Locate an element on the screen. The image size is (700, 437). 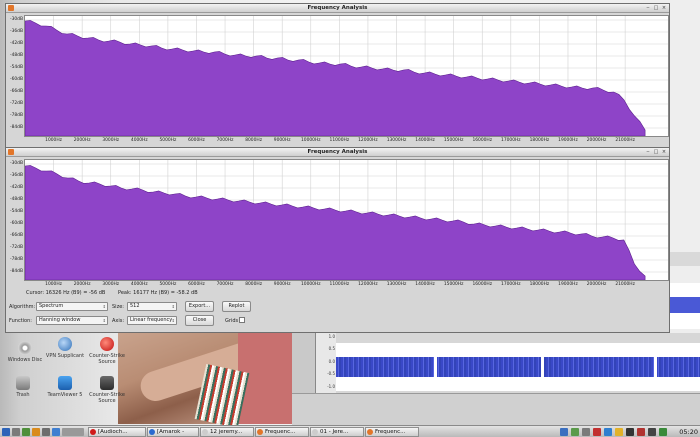
desktop-icon-teamviewer: TeamViewer 5 is located at coordinates (65, 387).